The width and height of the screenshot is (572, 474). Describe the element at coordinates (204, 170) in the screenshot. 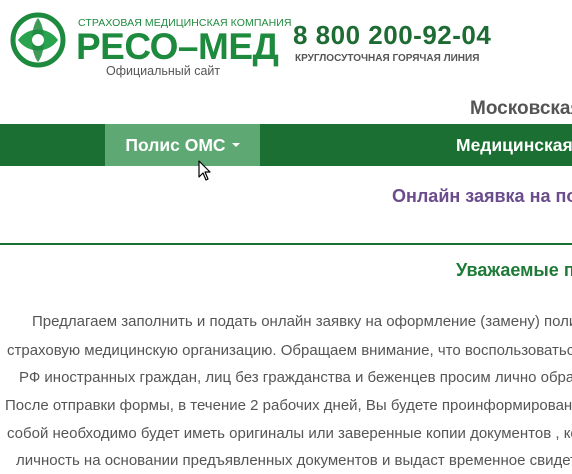

I see `mouse-cursor-icon` at that location.